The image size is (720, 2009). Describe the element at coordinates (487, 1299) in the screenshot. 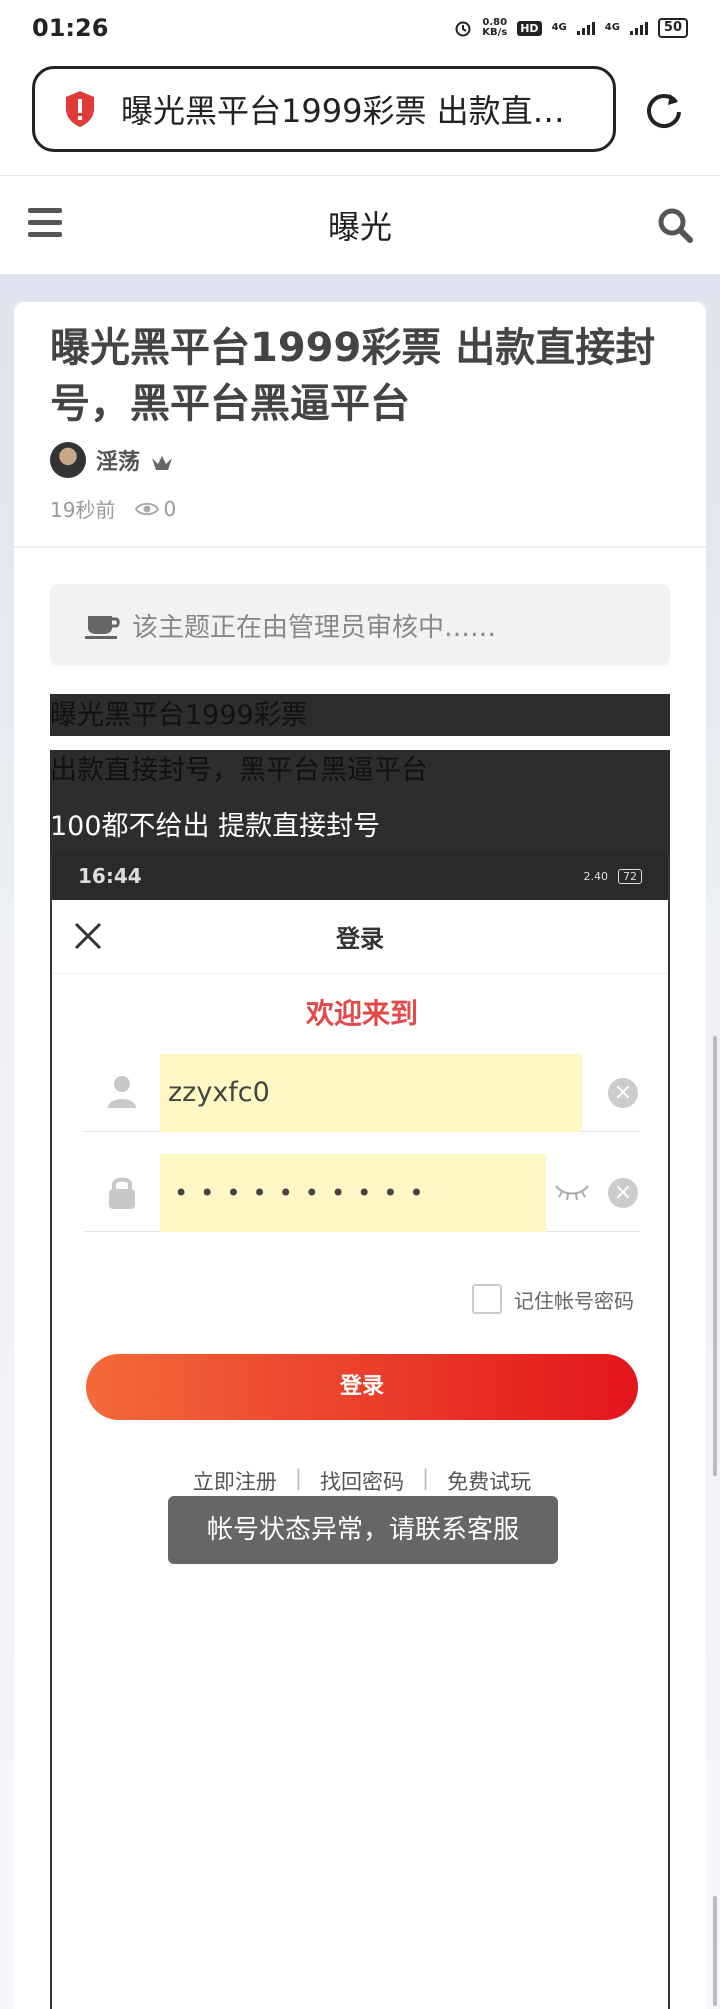

I see `remember-checkbox` at that location.